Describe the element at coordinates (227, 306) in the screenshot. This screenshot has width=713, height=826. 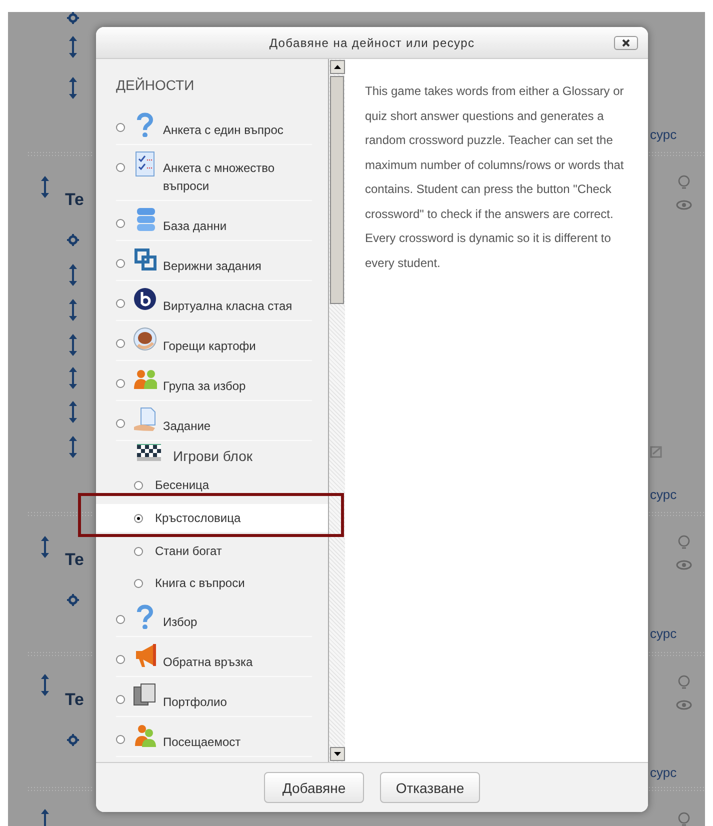
I see `option-label: Виртуална класна стая` at that location.